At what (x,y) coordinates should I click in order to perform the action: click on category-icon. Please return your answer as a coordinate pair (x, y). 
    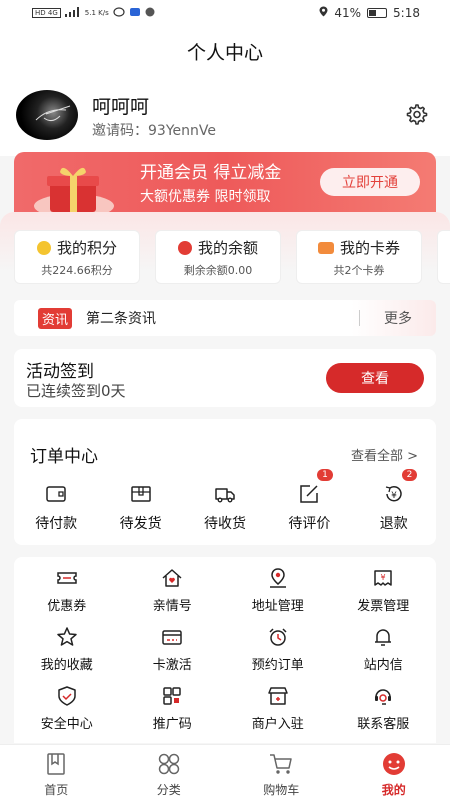
    Looking at the image, I should click on (168, 764).